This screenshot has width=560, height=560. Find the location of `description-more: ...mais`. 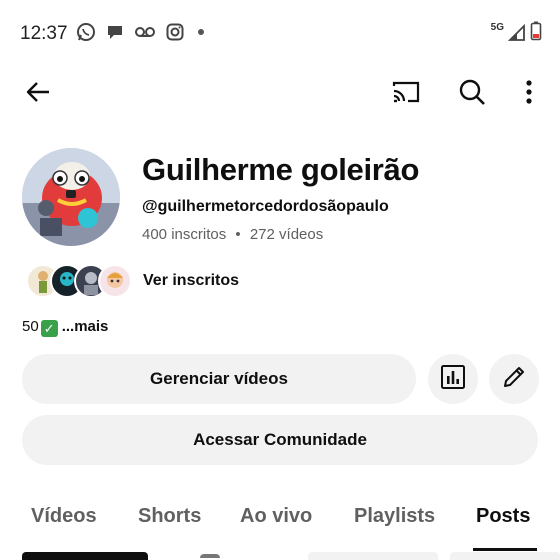

description-more: ...mais is located at coordinates (85, 326).